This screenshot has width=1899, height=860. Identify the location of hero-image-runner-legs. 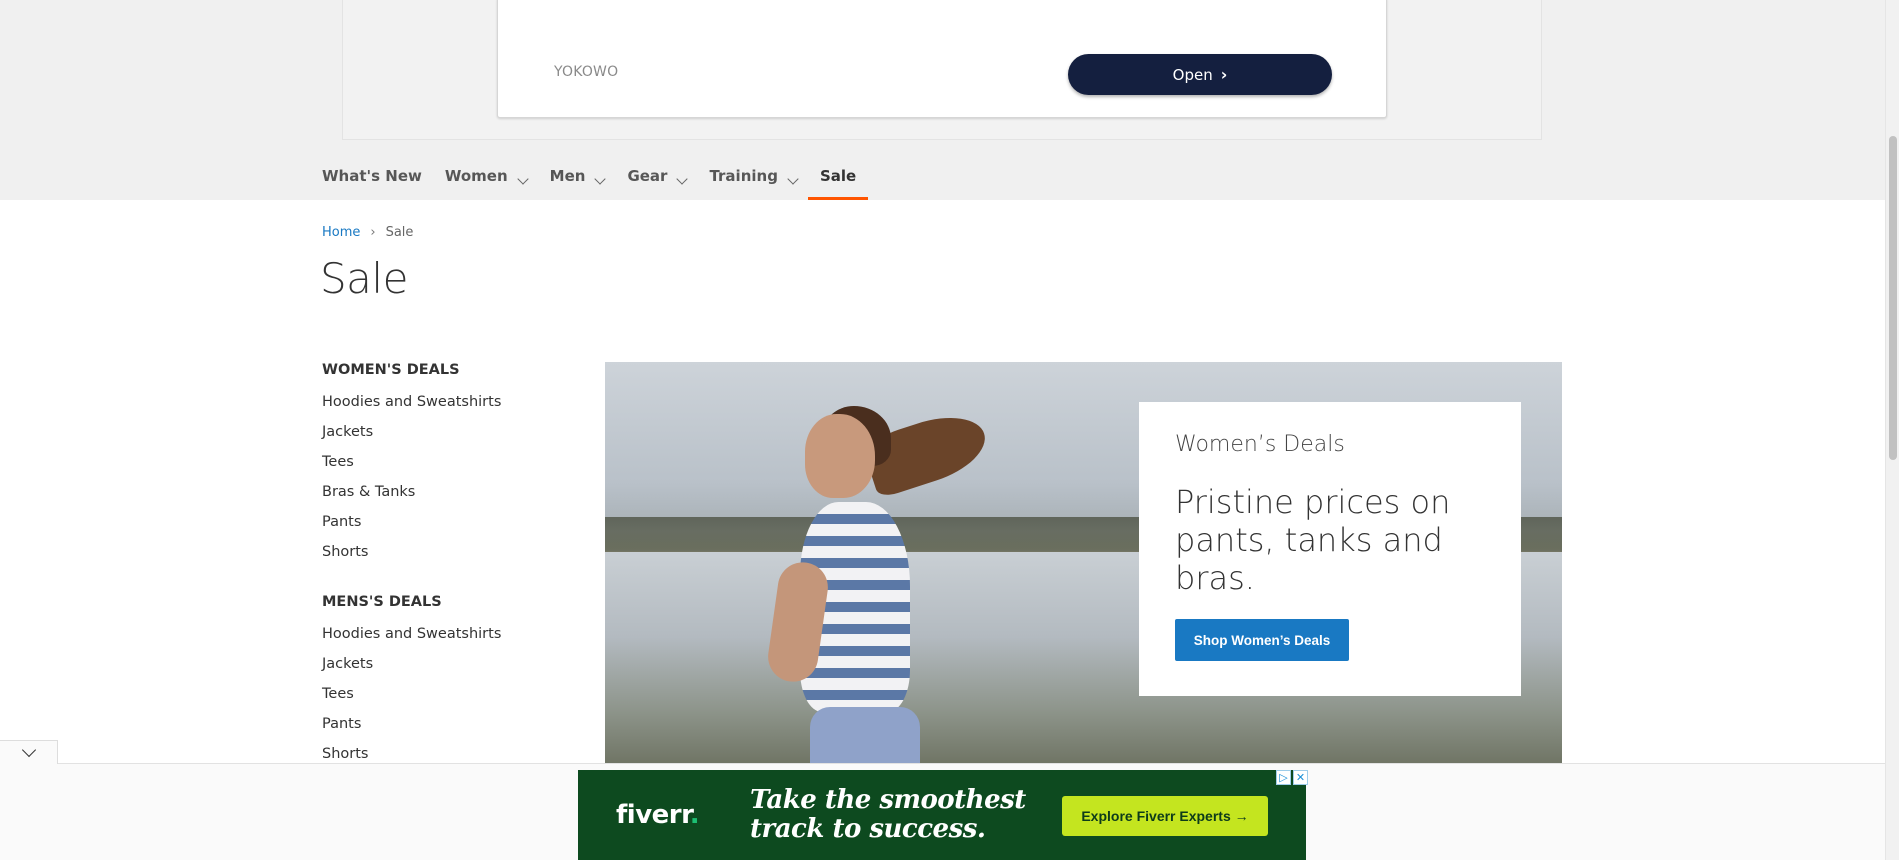
(865, 736).